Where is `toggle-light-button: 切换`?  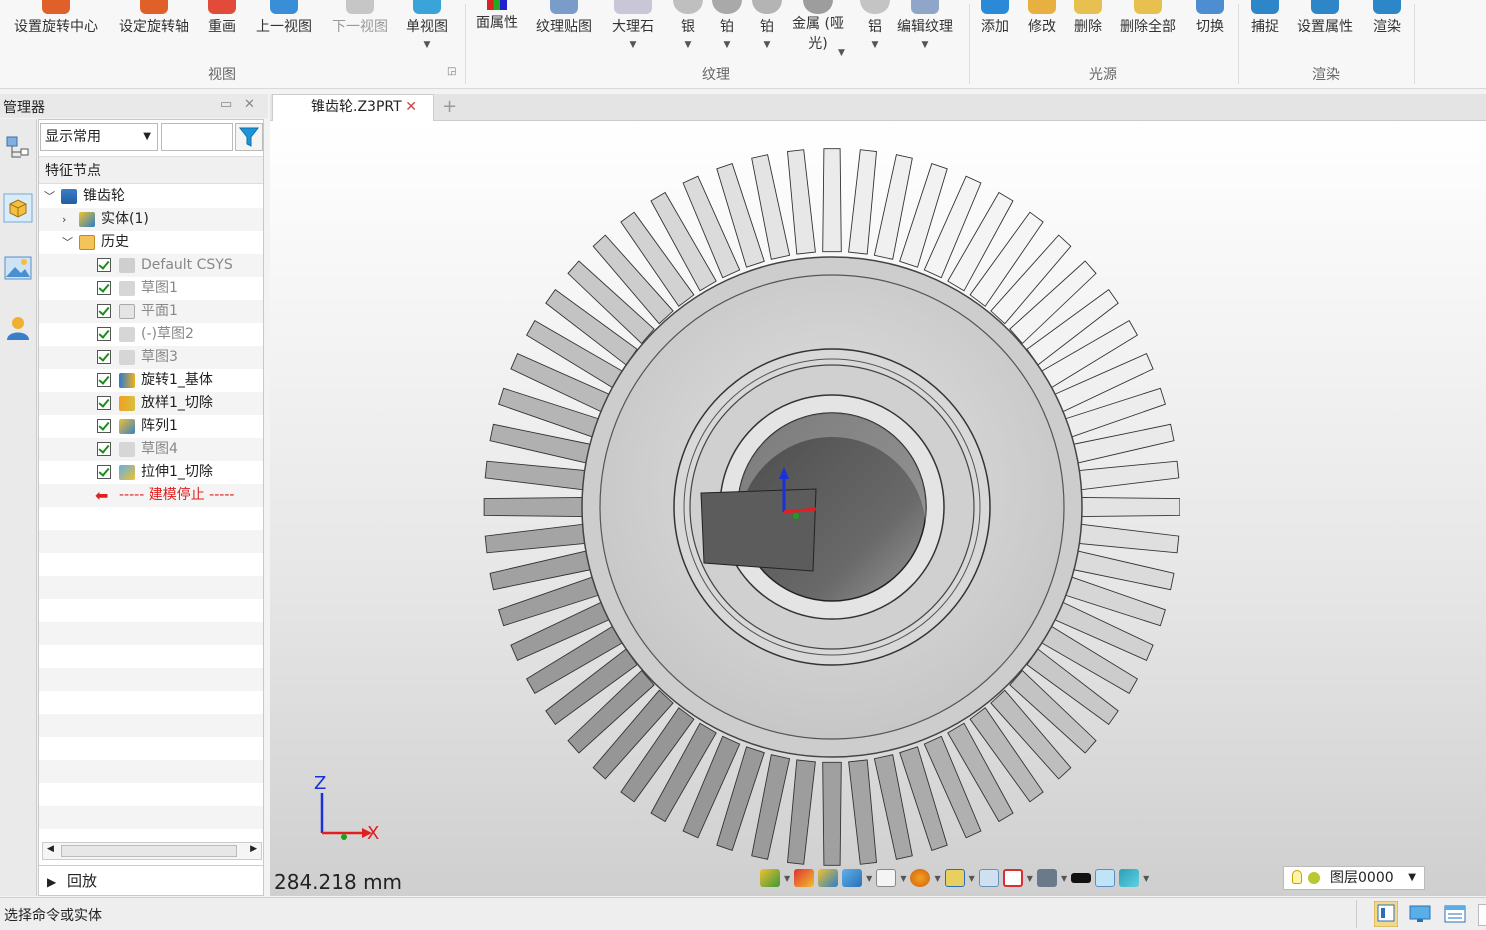 toggle-light-button: 切换 is located at coordinates (1210, 31).